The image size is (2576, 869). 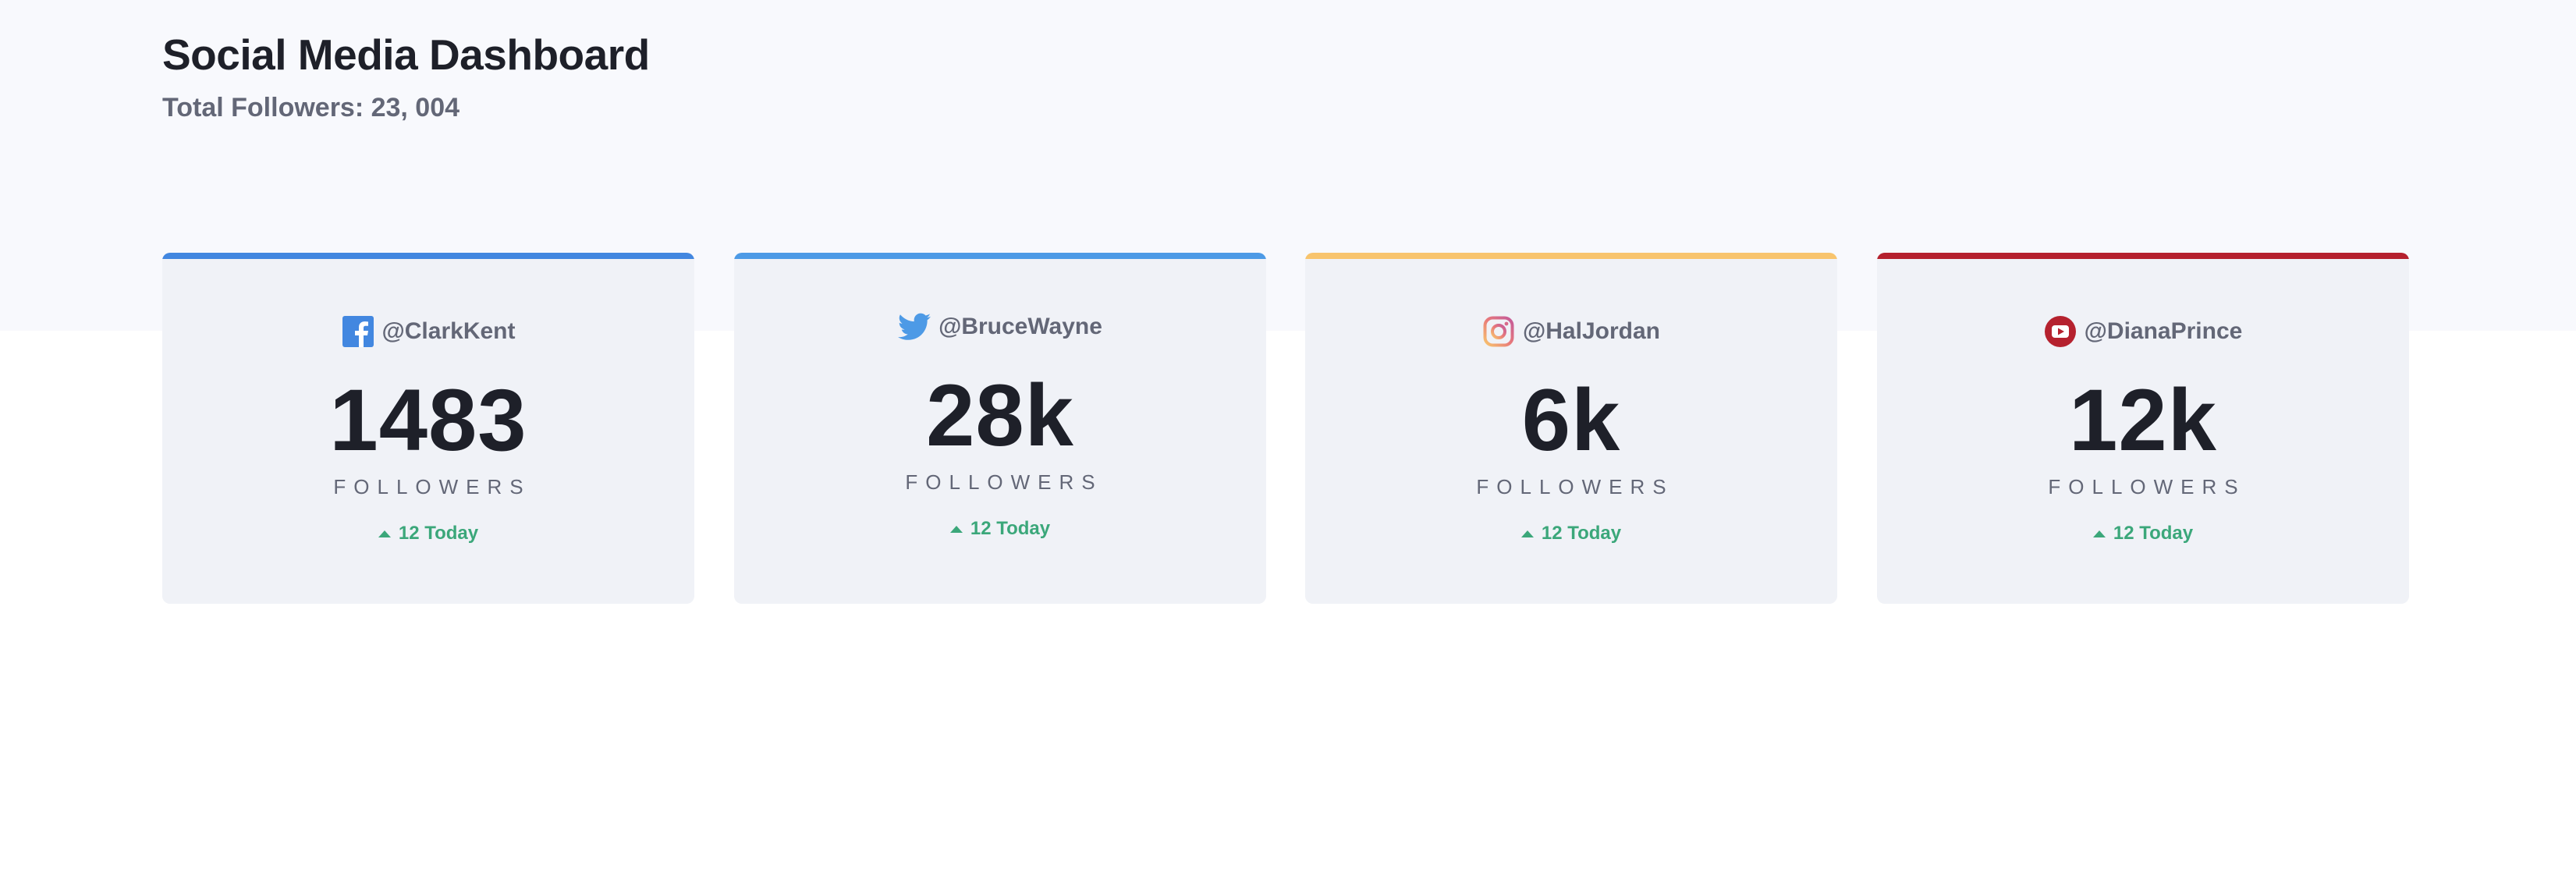 I want to click on facebook-icon, so click(x=358, y=331).